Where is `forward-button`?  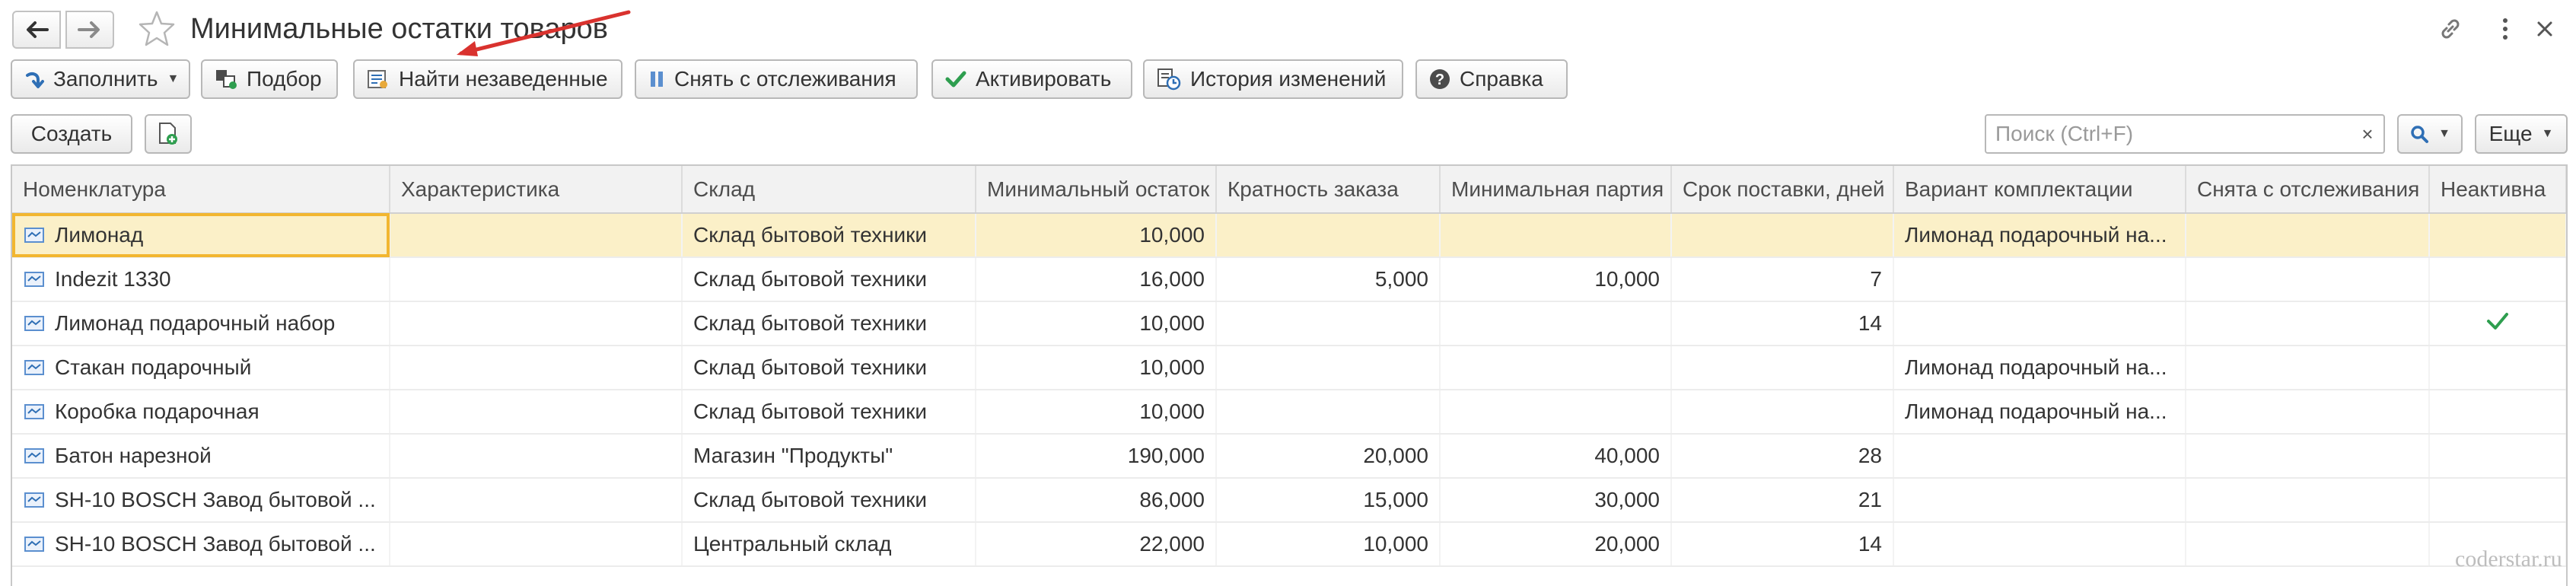
forward-button is located at coordinates (89, 30).